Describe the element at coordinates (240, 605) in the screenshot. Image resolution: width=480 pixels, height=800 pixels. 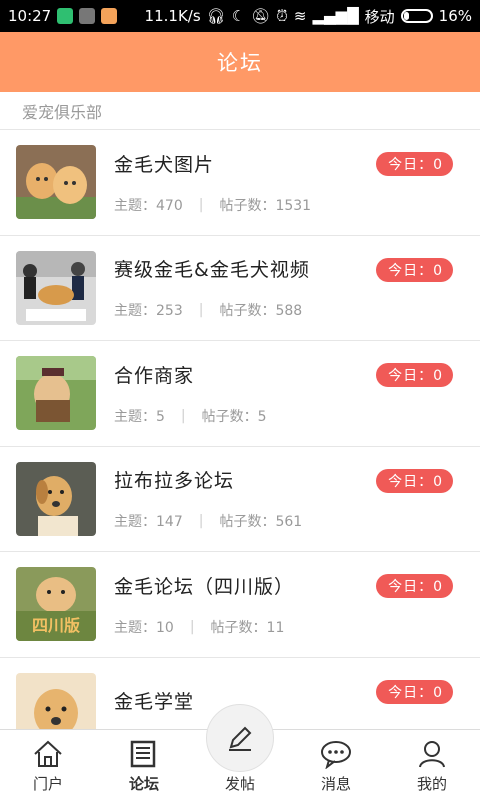
I see `forum-row: 四川版 金毛论坛（四川版） 主题：10 | 帖子数：11 今日：0` at that location.